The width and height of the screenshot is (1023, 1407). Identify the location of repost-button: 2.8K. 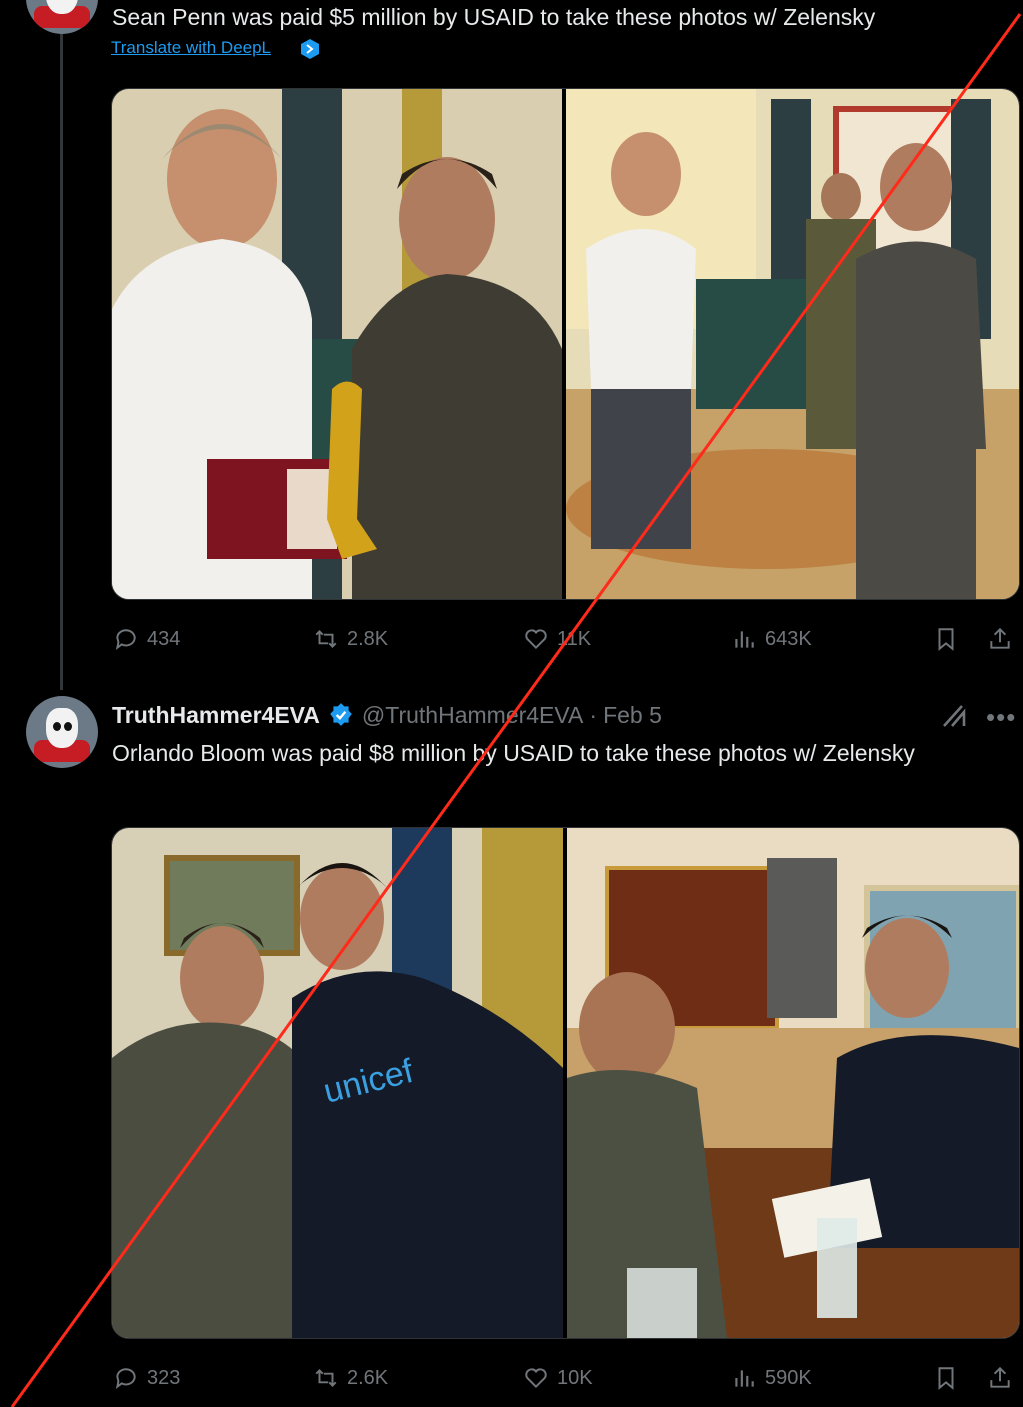
(350, 639).